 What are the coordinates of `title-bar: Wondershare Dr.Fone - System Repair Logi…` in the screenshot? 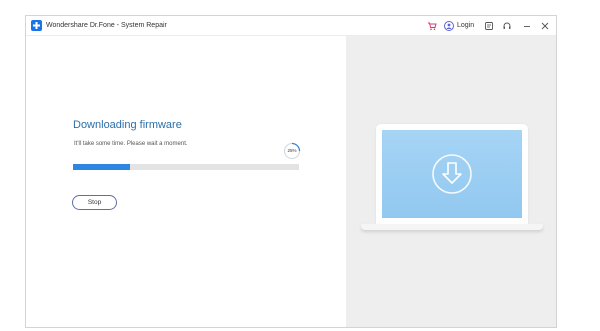 It's located at (291, 26).